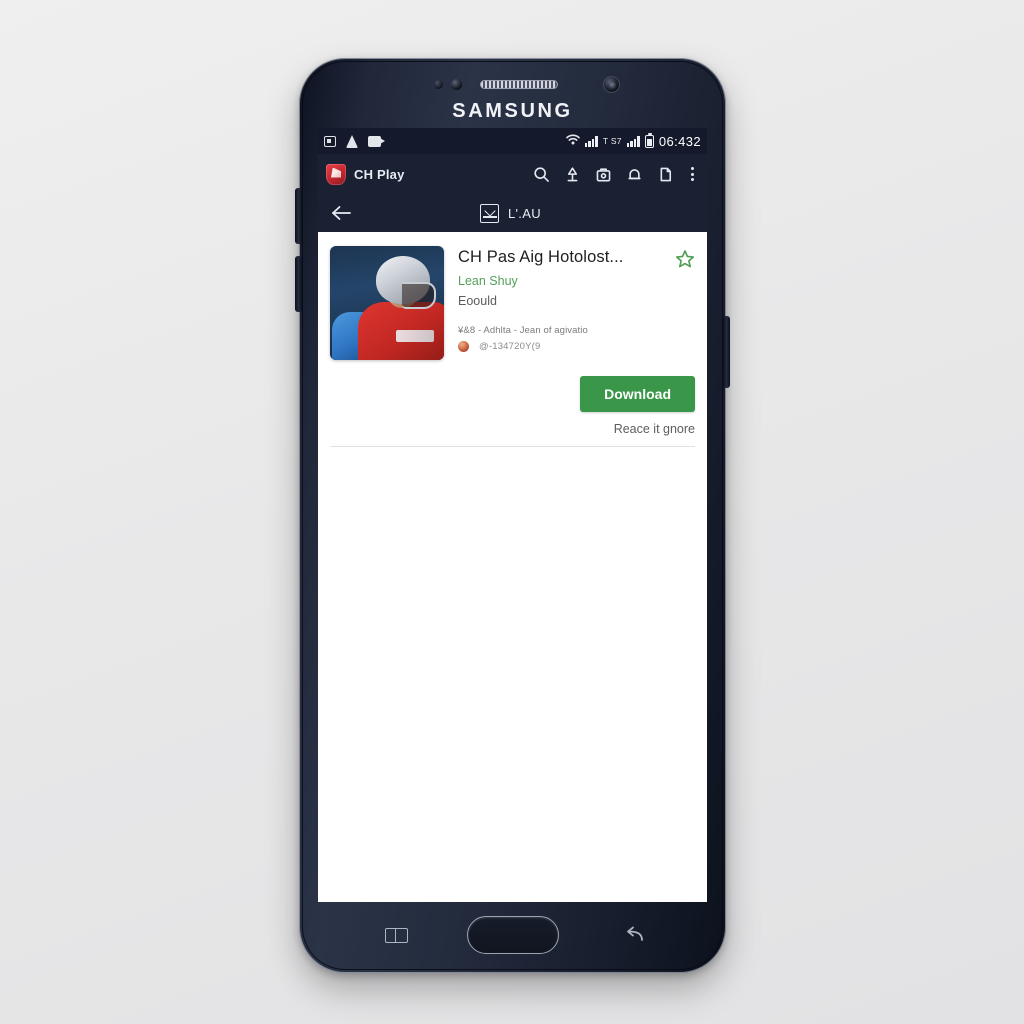  What do you see at coordinates (341, 213) in the screenshot?
I see `back-arrow-icon` at bounding box center [341, 213].